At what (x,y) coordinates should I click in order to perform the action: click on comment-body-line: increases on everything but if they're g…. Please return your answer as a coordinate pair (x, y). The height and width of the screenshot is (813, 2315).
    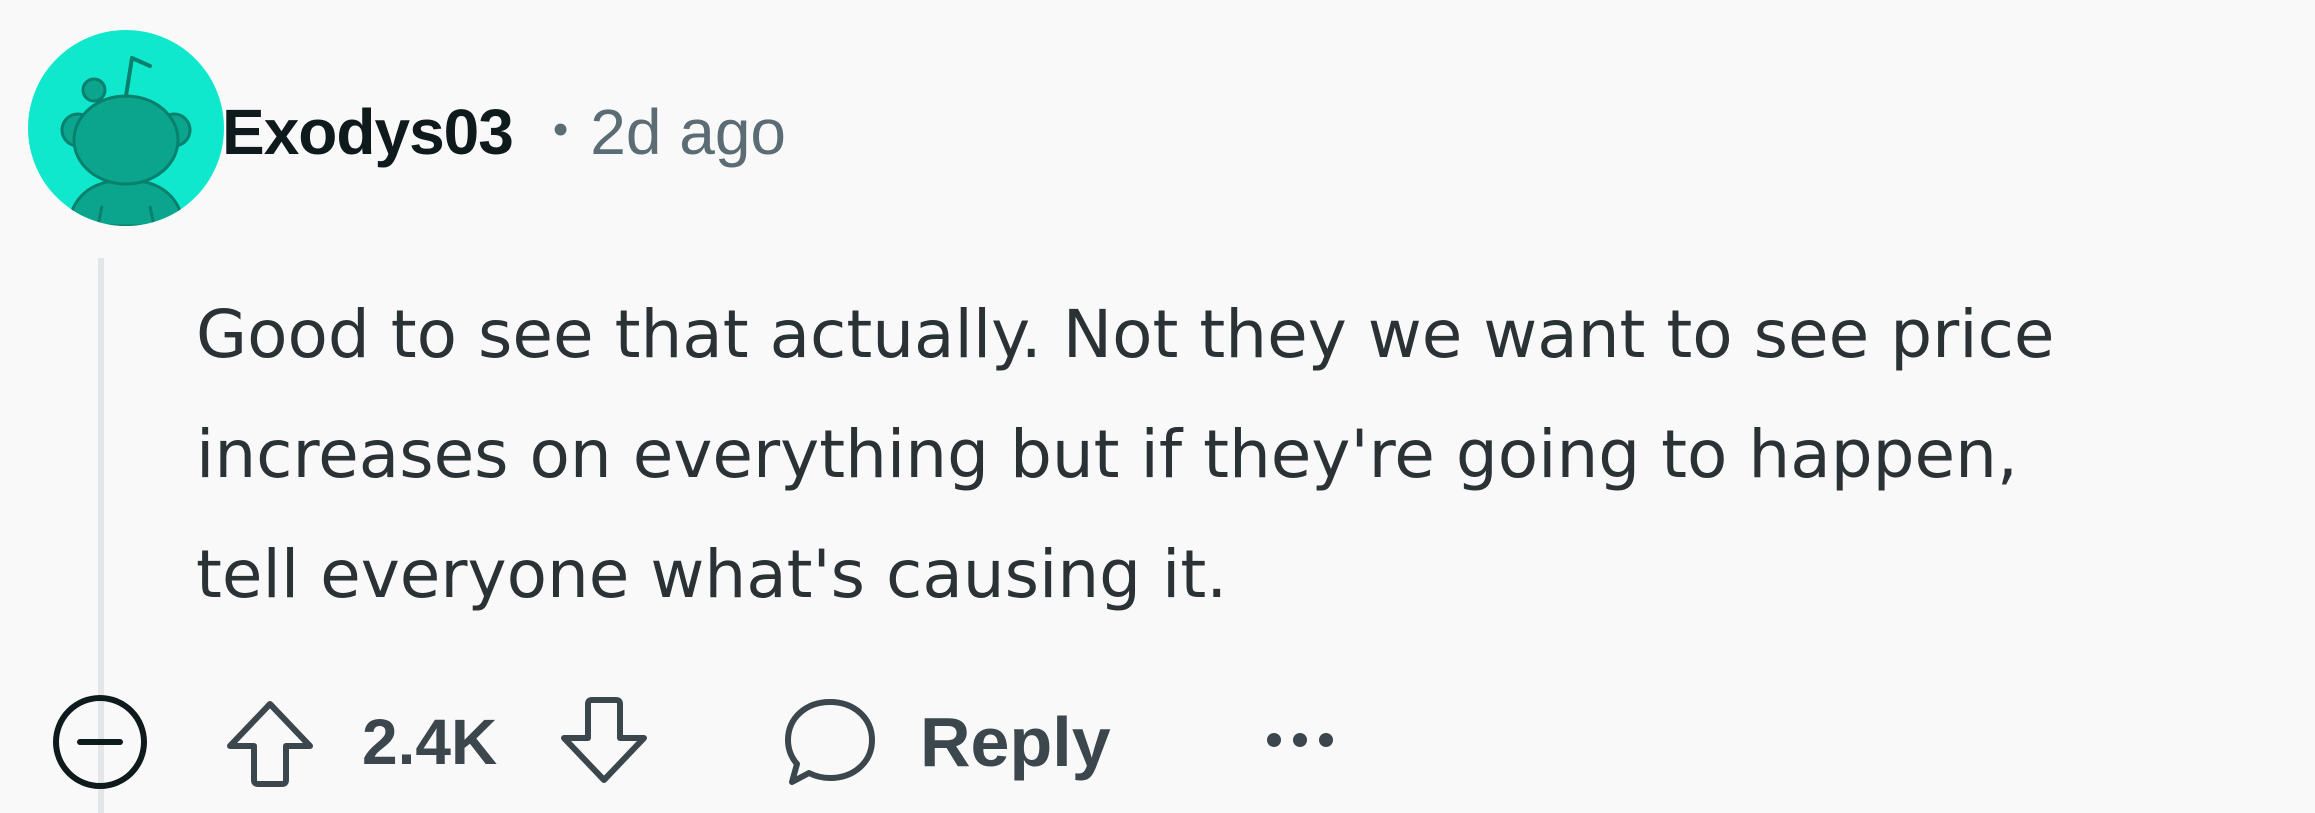
    Looking at the image, I should click on (1107, 454).